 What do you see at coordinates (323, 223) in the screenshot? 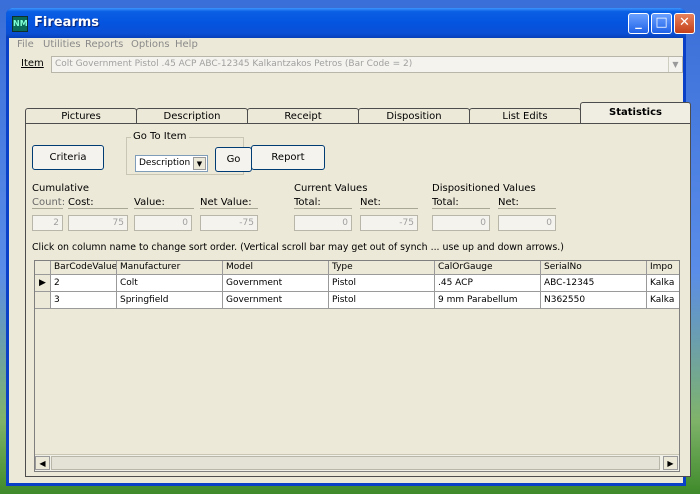
I see `current-total-value: 0` at bounding box center [323, 223].